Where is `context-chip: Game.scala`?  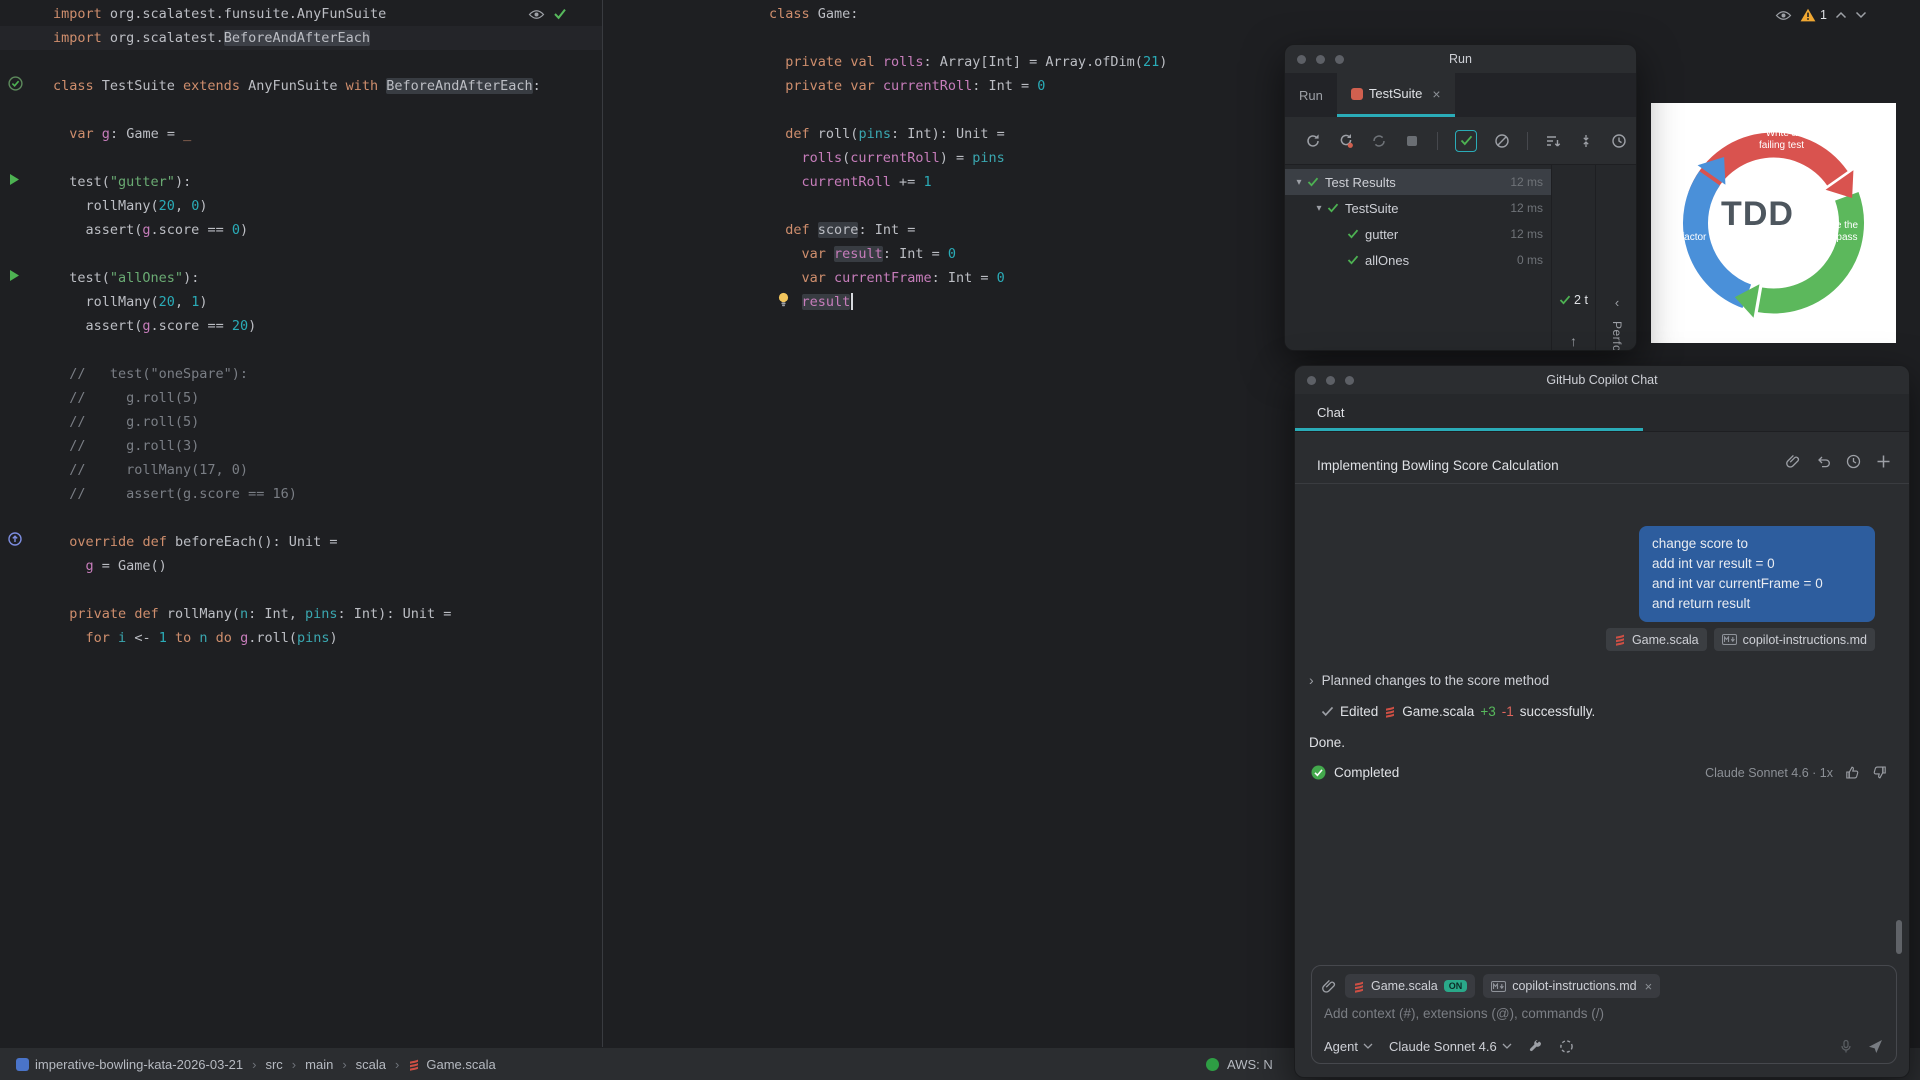
context-chip: Game.scala is located at coordinates (1656, 639).